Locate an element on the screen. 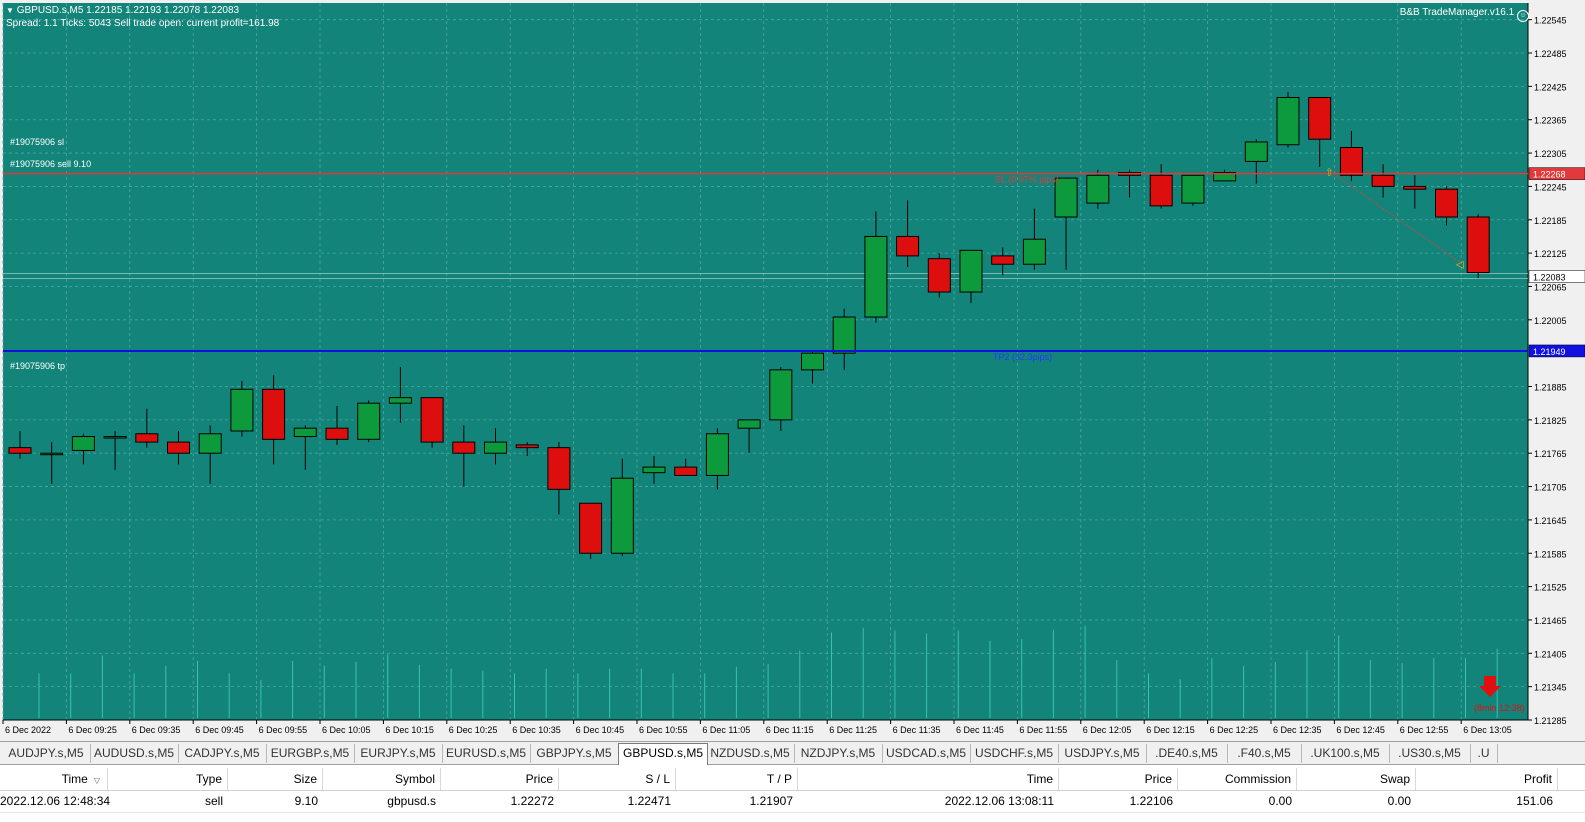 The height and width of the screenshot is (822, 1585). price-axis-label: 1.21765 is located at coordinates (1550, 454).